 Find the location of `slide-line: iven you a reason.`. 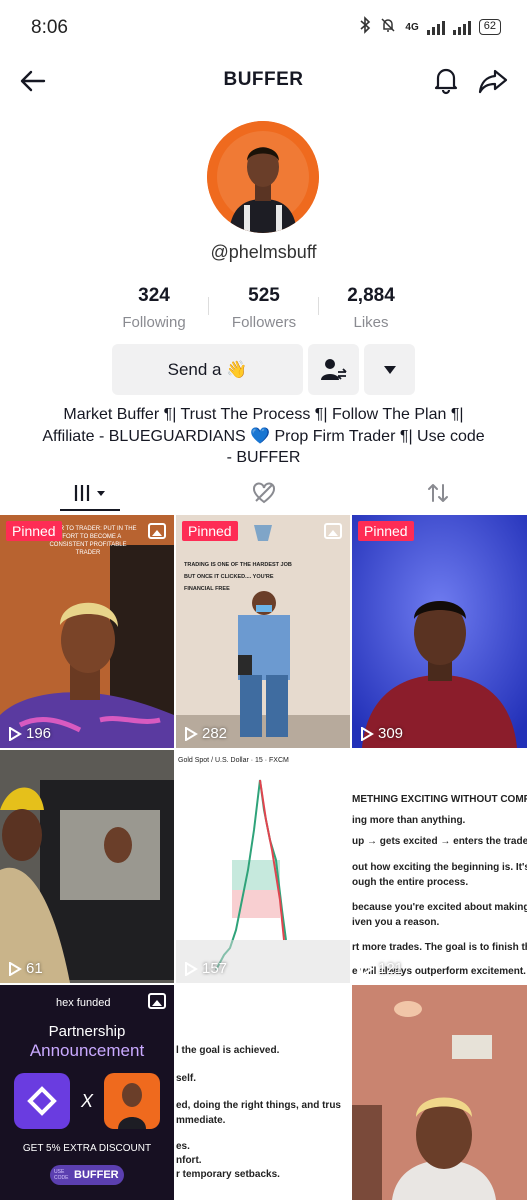

slide-line: iven you a reason. is located at coordinates (396, 922).